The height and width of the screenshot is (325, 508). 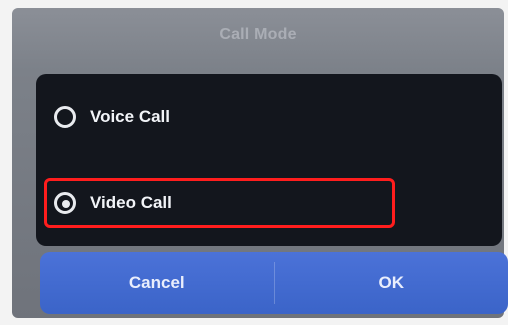 What do you see at coordinates (258, 34) in the screenshot?
I see `dialog-title: Call Mode` at bounding box center [258, 34].